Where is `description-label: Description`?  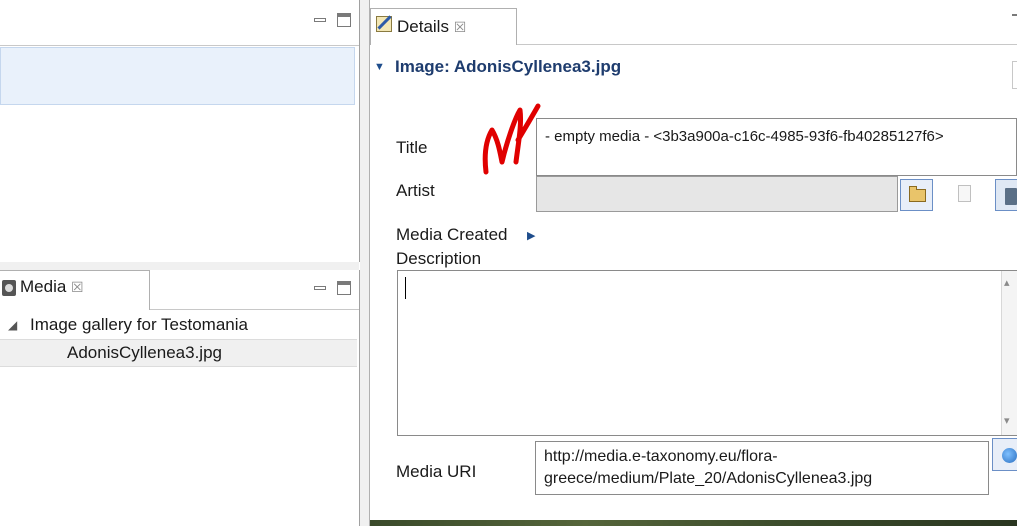 description-label: Description is located at coordinates (439, 258).